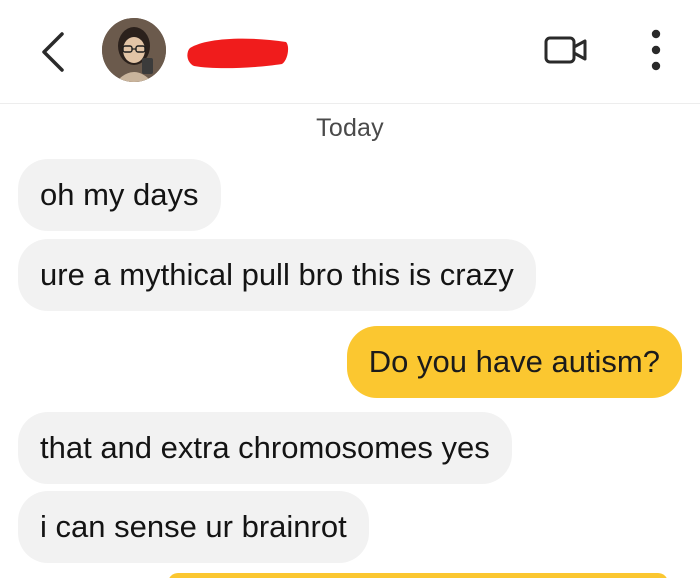  I want to click on back-button, so click(52, 52).